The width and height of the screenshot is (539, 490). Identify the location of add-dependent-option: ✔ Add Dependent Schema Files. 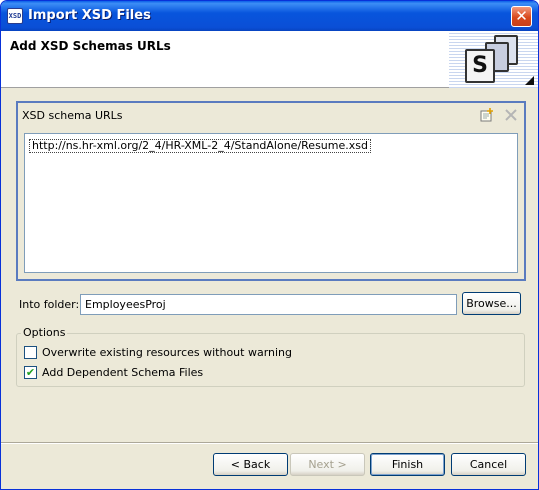
(113, 373).